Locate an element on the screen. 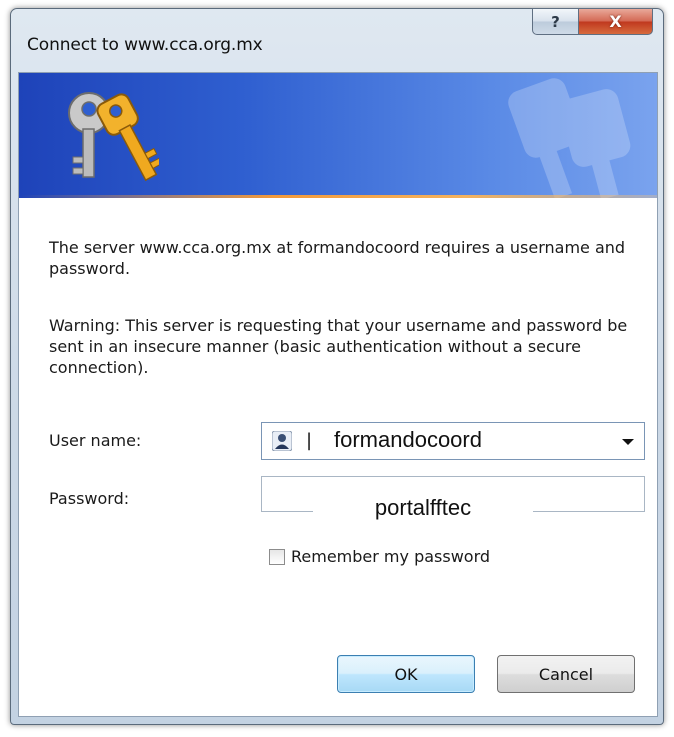  remember-password: Remember my password is located at coordinates (379, 556).